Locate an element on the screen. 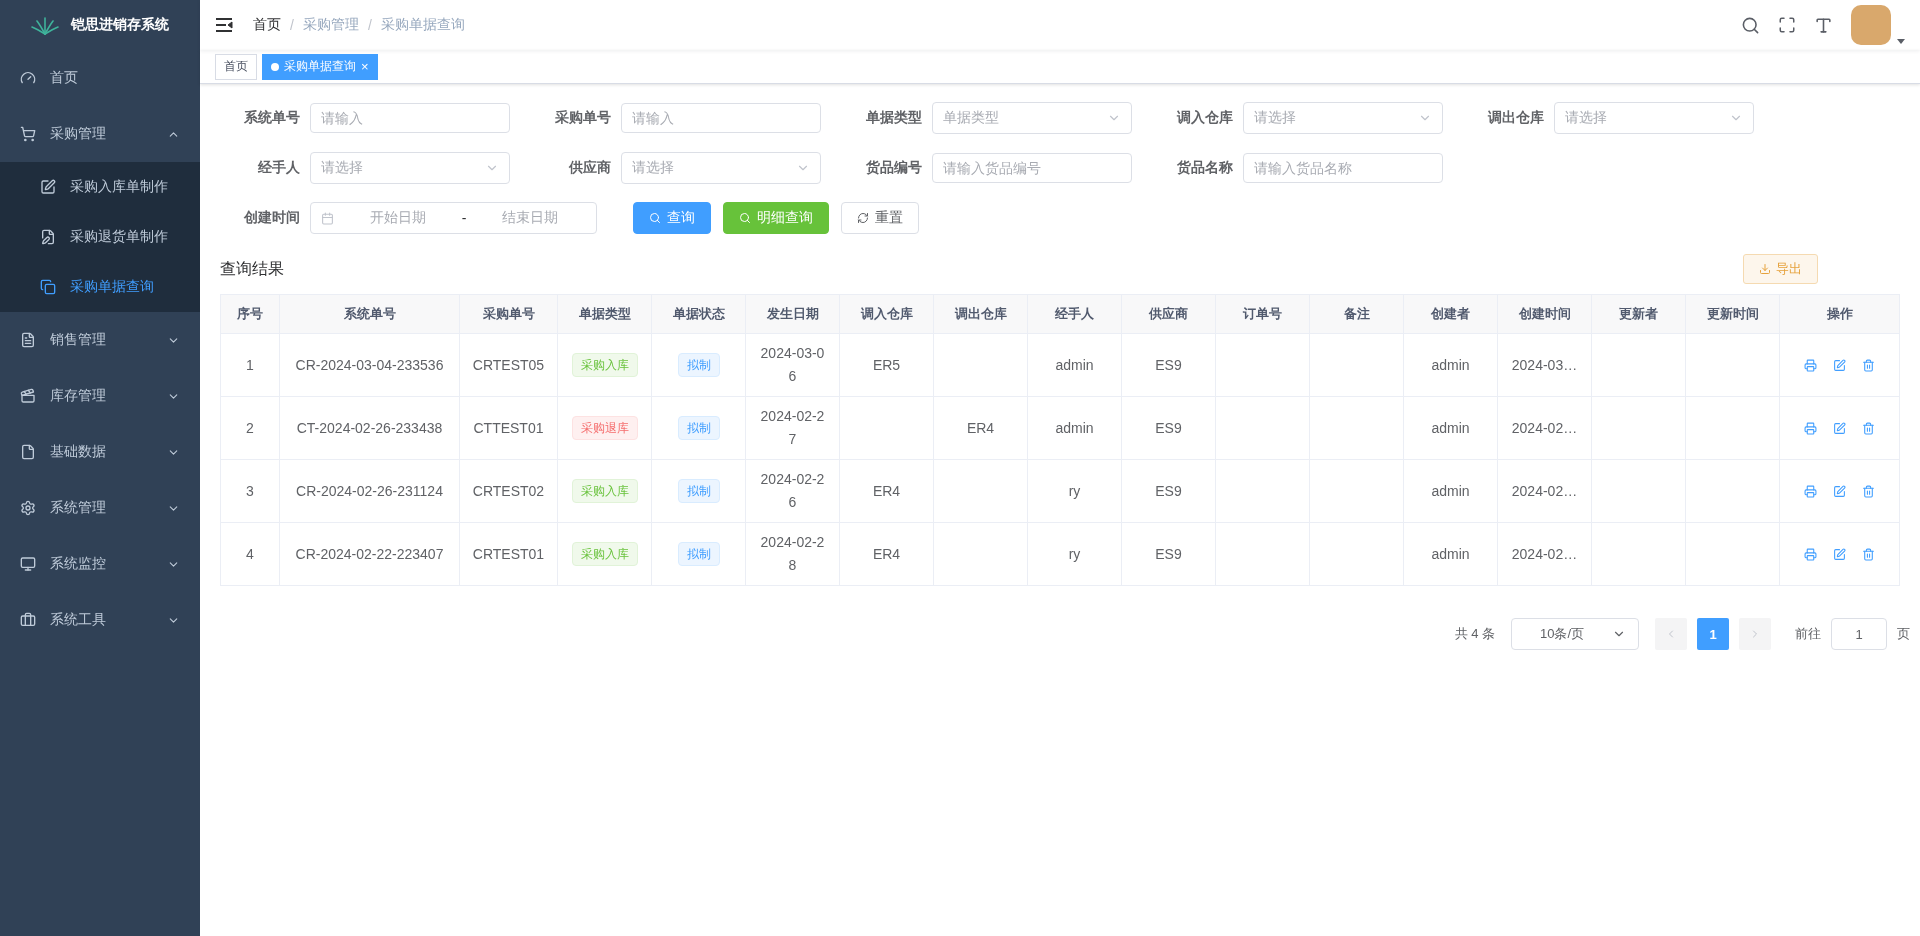  leaf-logo-icon is located at coordinates (45, 25).